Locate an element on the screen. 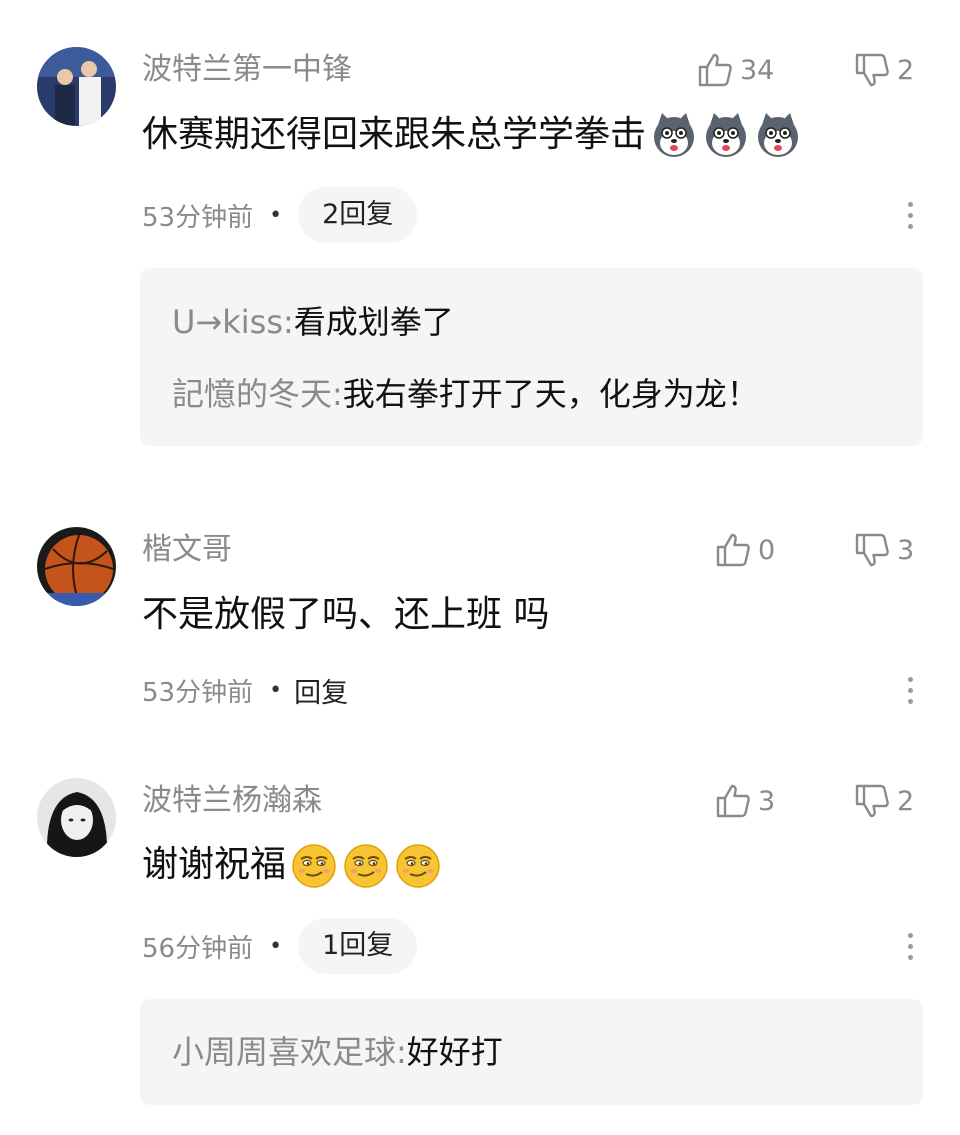 The width and height of the screenshot is (960, 1135). reply-item: 小周周喜欢足球:好好打 is located at coordinates (337, 1052).